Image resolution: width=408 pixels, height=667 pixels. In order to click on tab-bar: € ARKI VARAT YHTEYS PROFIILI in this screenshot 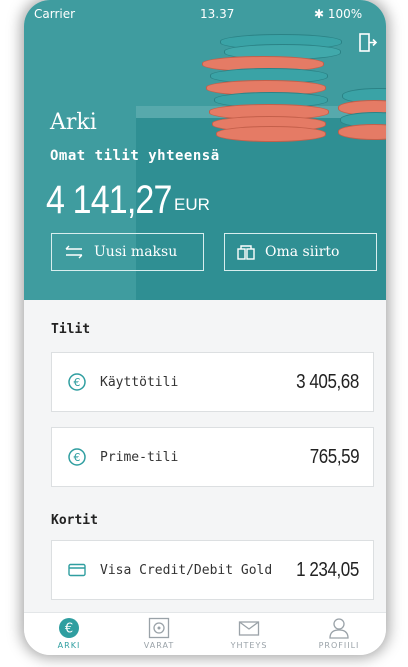, I will do `click(205, 633)`.